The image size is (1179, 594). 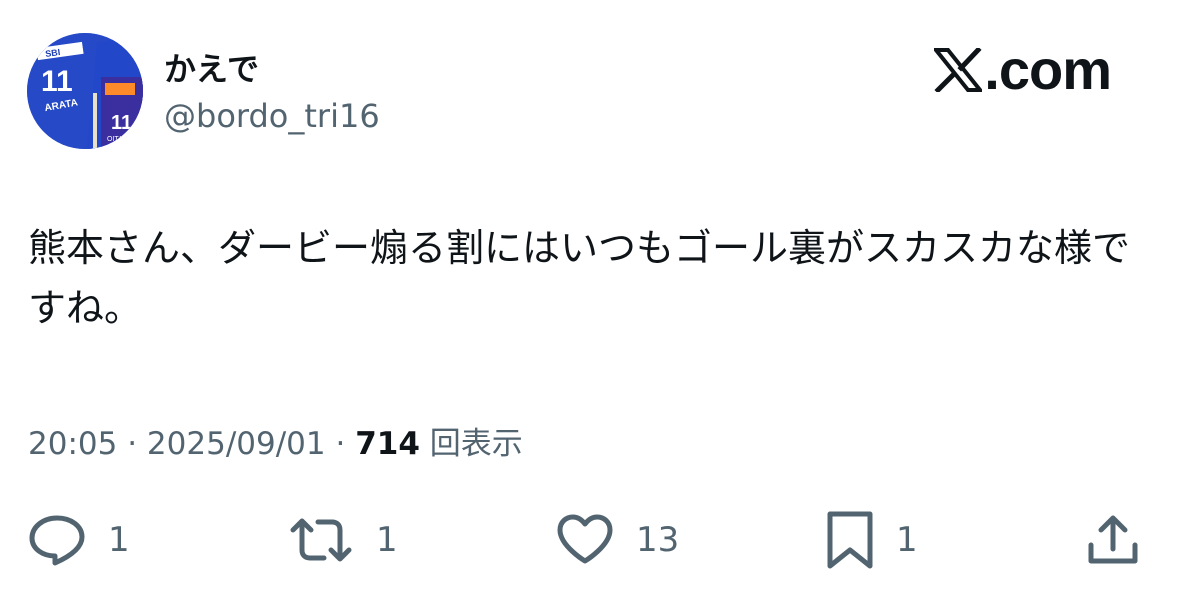 I want to click on tweet-meta: 20:05 · 2025/09/01 · 714 回表示, so click(x=275, y=444).